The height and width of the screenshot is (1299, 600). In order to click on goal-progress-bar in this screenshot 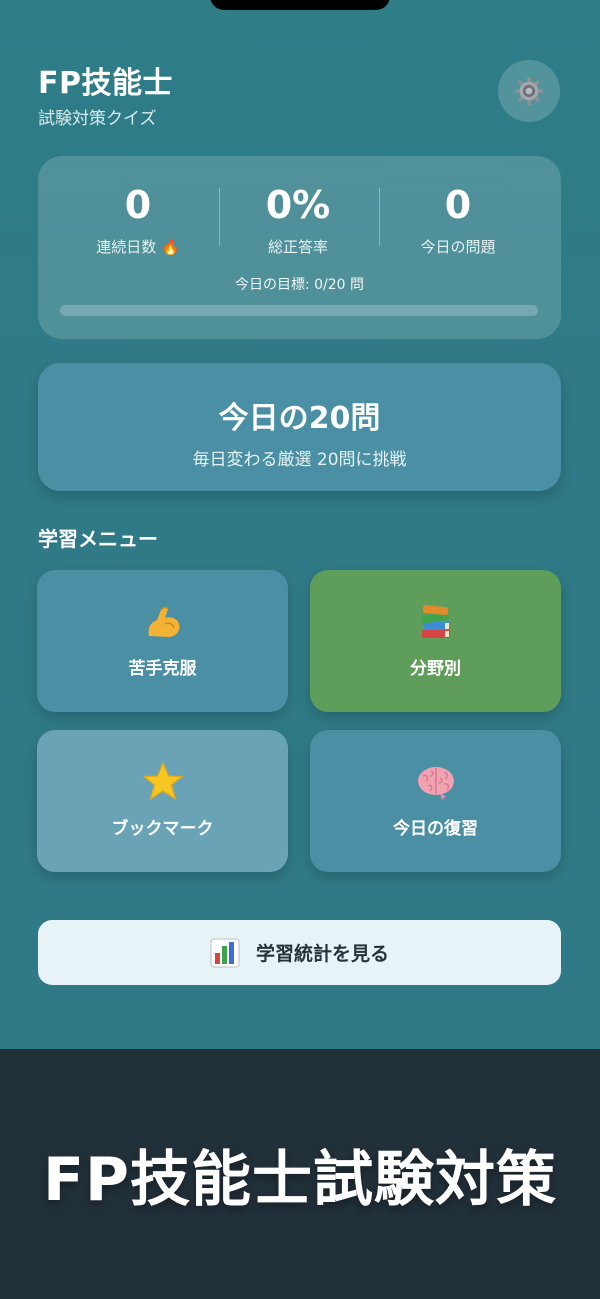, I will do `click(299, 310)`.